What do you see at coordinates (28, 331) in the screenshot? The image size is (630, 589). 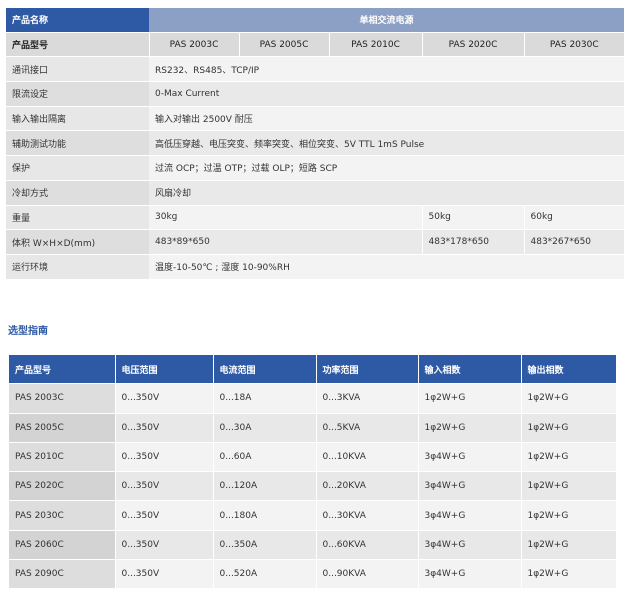 I see `selection-guide-title: 选型指南` at bounding box center [28, 331].